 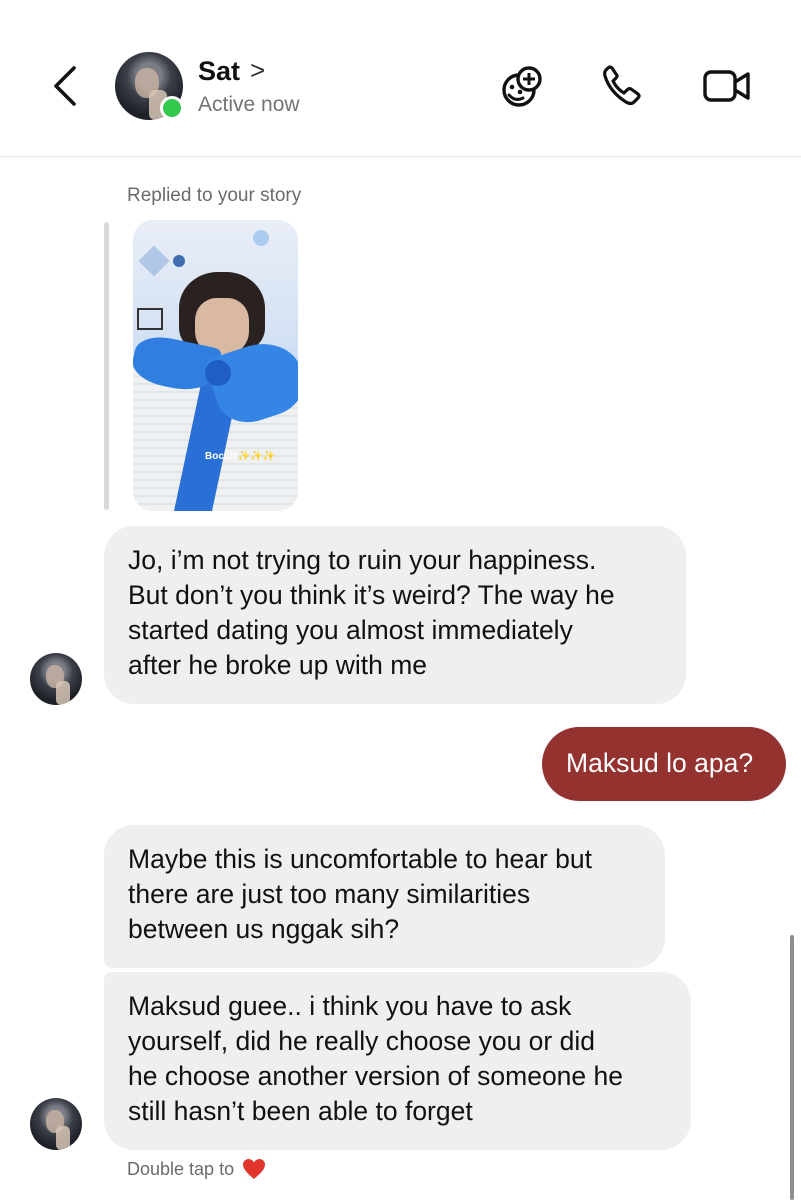 What do you see at coordinates (258, 69) in the screenshot?
I see `chevron-right-icon: >` at bounding box center [258, 69].